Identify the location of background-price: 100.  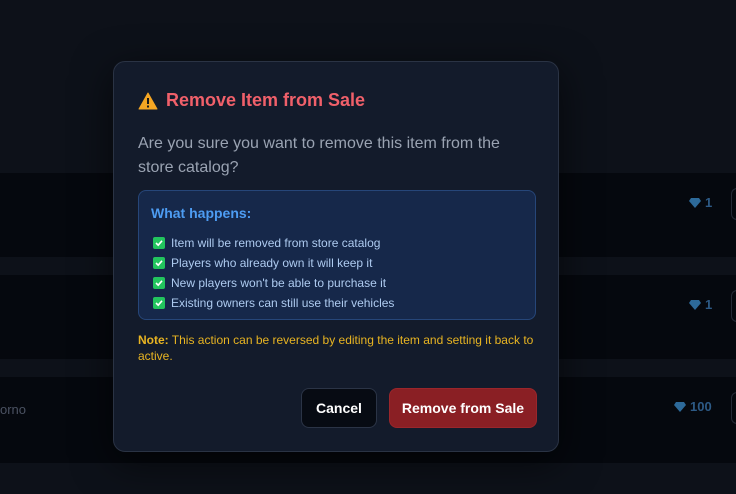
(693, 406).